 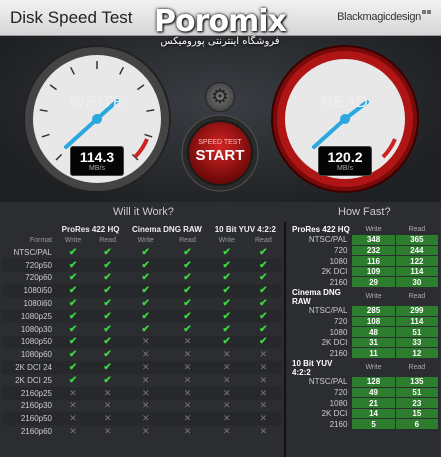 I want to click on table-row: 1080p30 ✔ ✔ ✔ ✔ ✔ ✔, so click(x=142, y=329).